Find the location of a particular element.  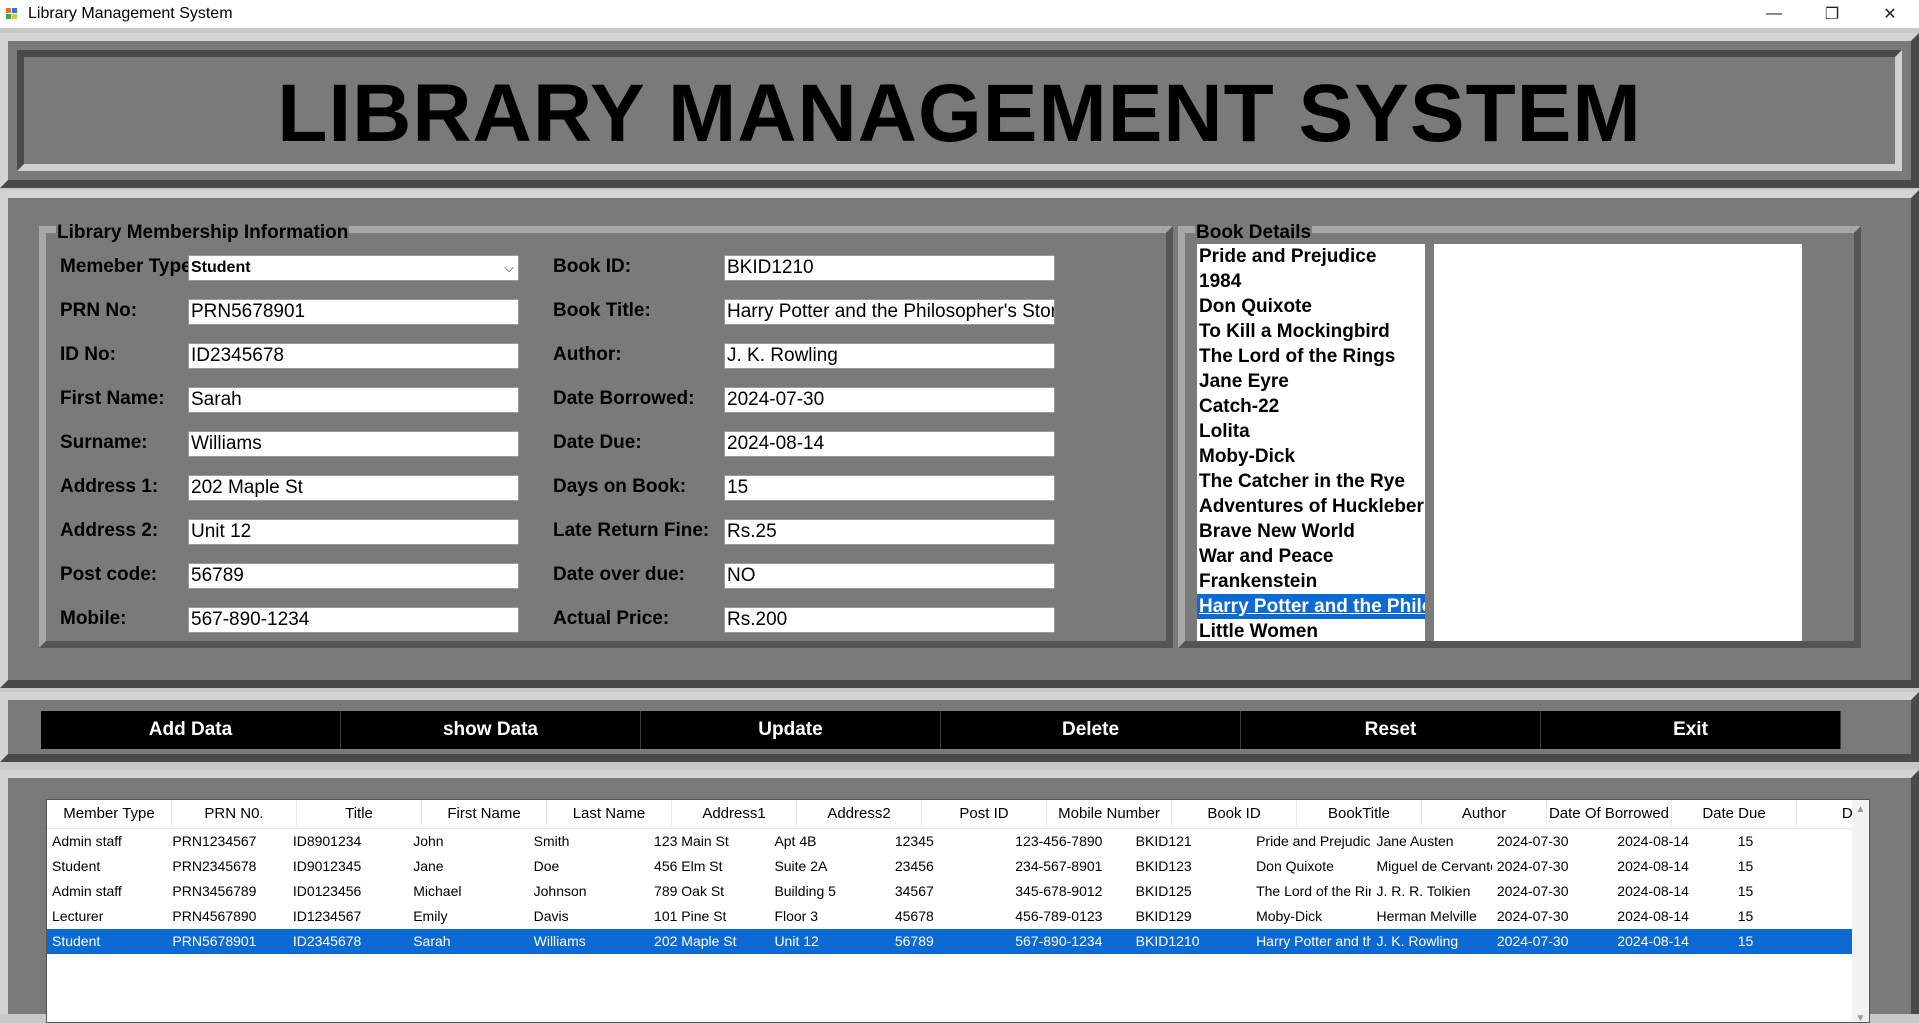

minimize-button: — is located at coordinates (1774, 14).